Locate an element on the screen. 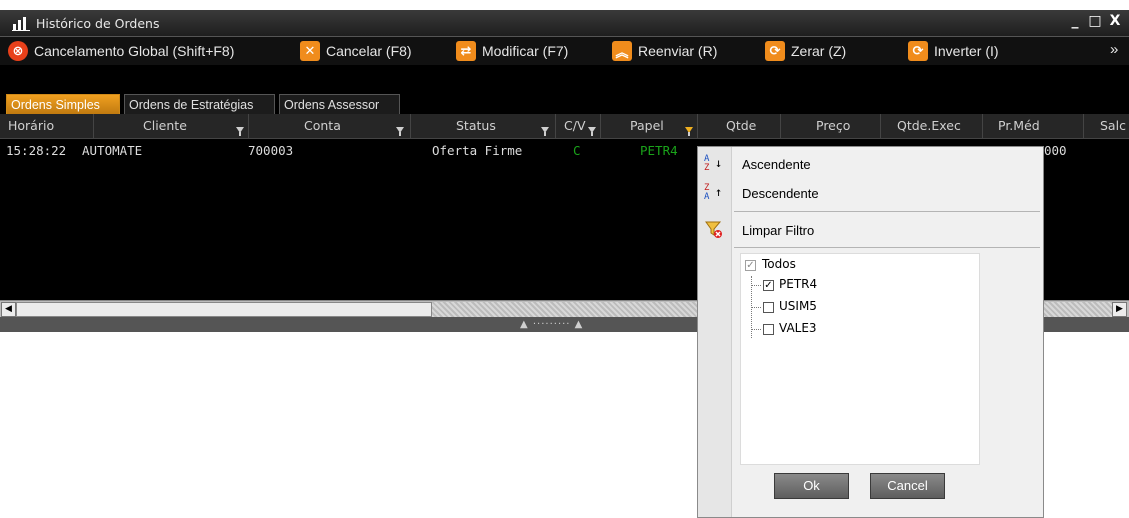  tab-ordens-assessor: Ordens Assessor is located at coordinates (339, 104).